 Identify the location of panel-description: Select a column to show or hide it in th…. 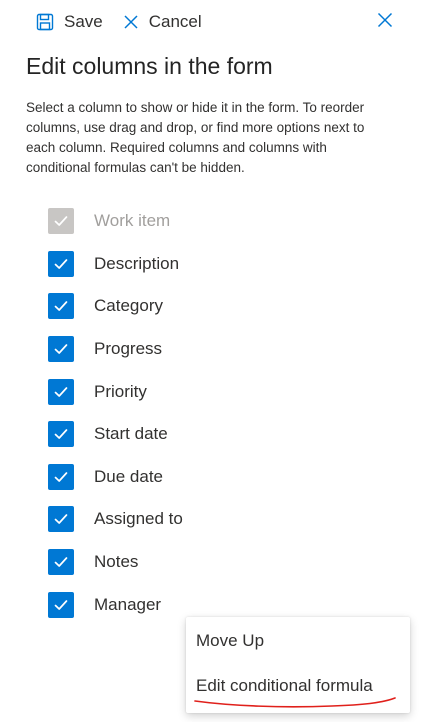
(195, 137).